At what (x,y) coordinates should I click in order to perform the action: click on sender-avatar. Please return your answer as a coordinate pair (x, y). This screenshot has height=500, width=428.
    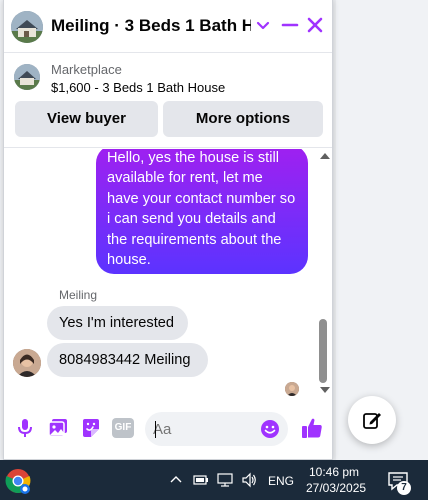
    Looking at the image, I should click on (27, 363).